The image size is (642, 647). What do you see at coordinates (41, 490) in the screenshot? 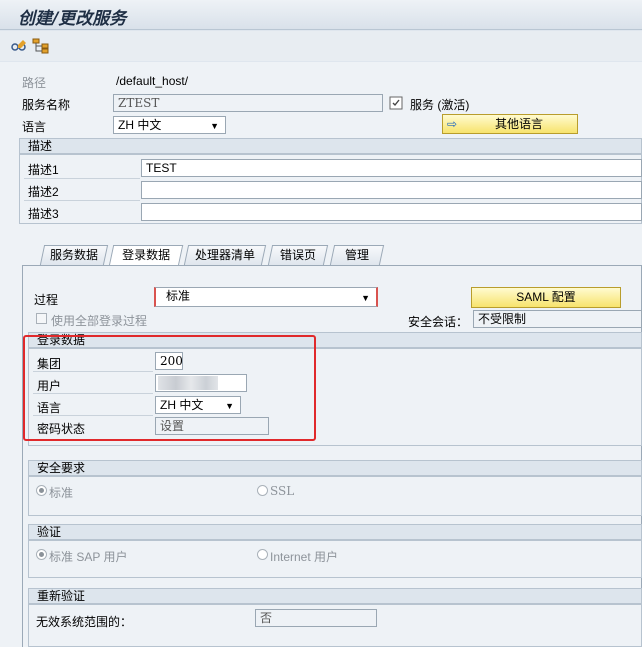
I see `radio-standard` at bounding box center [41, 490].